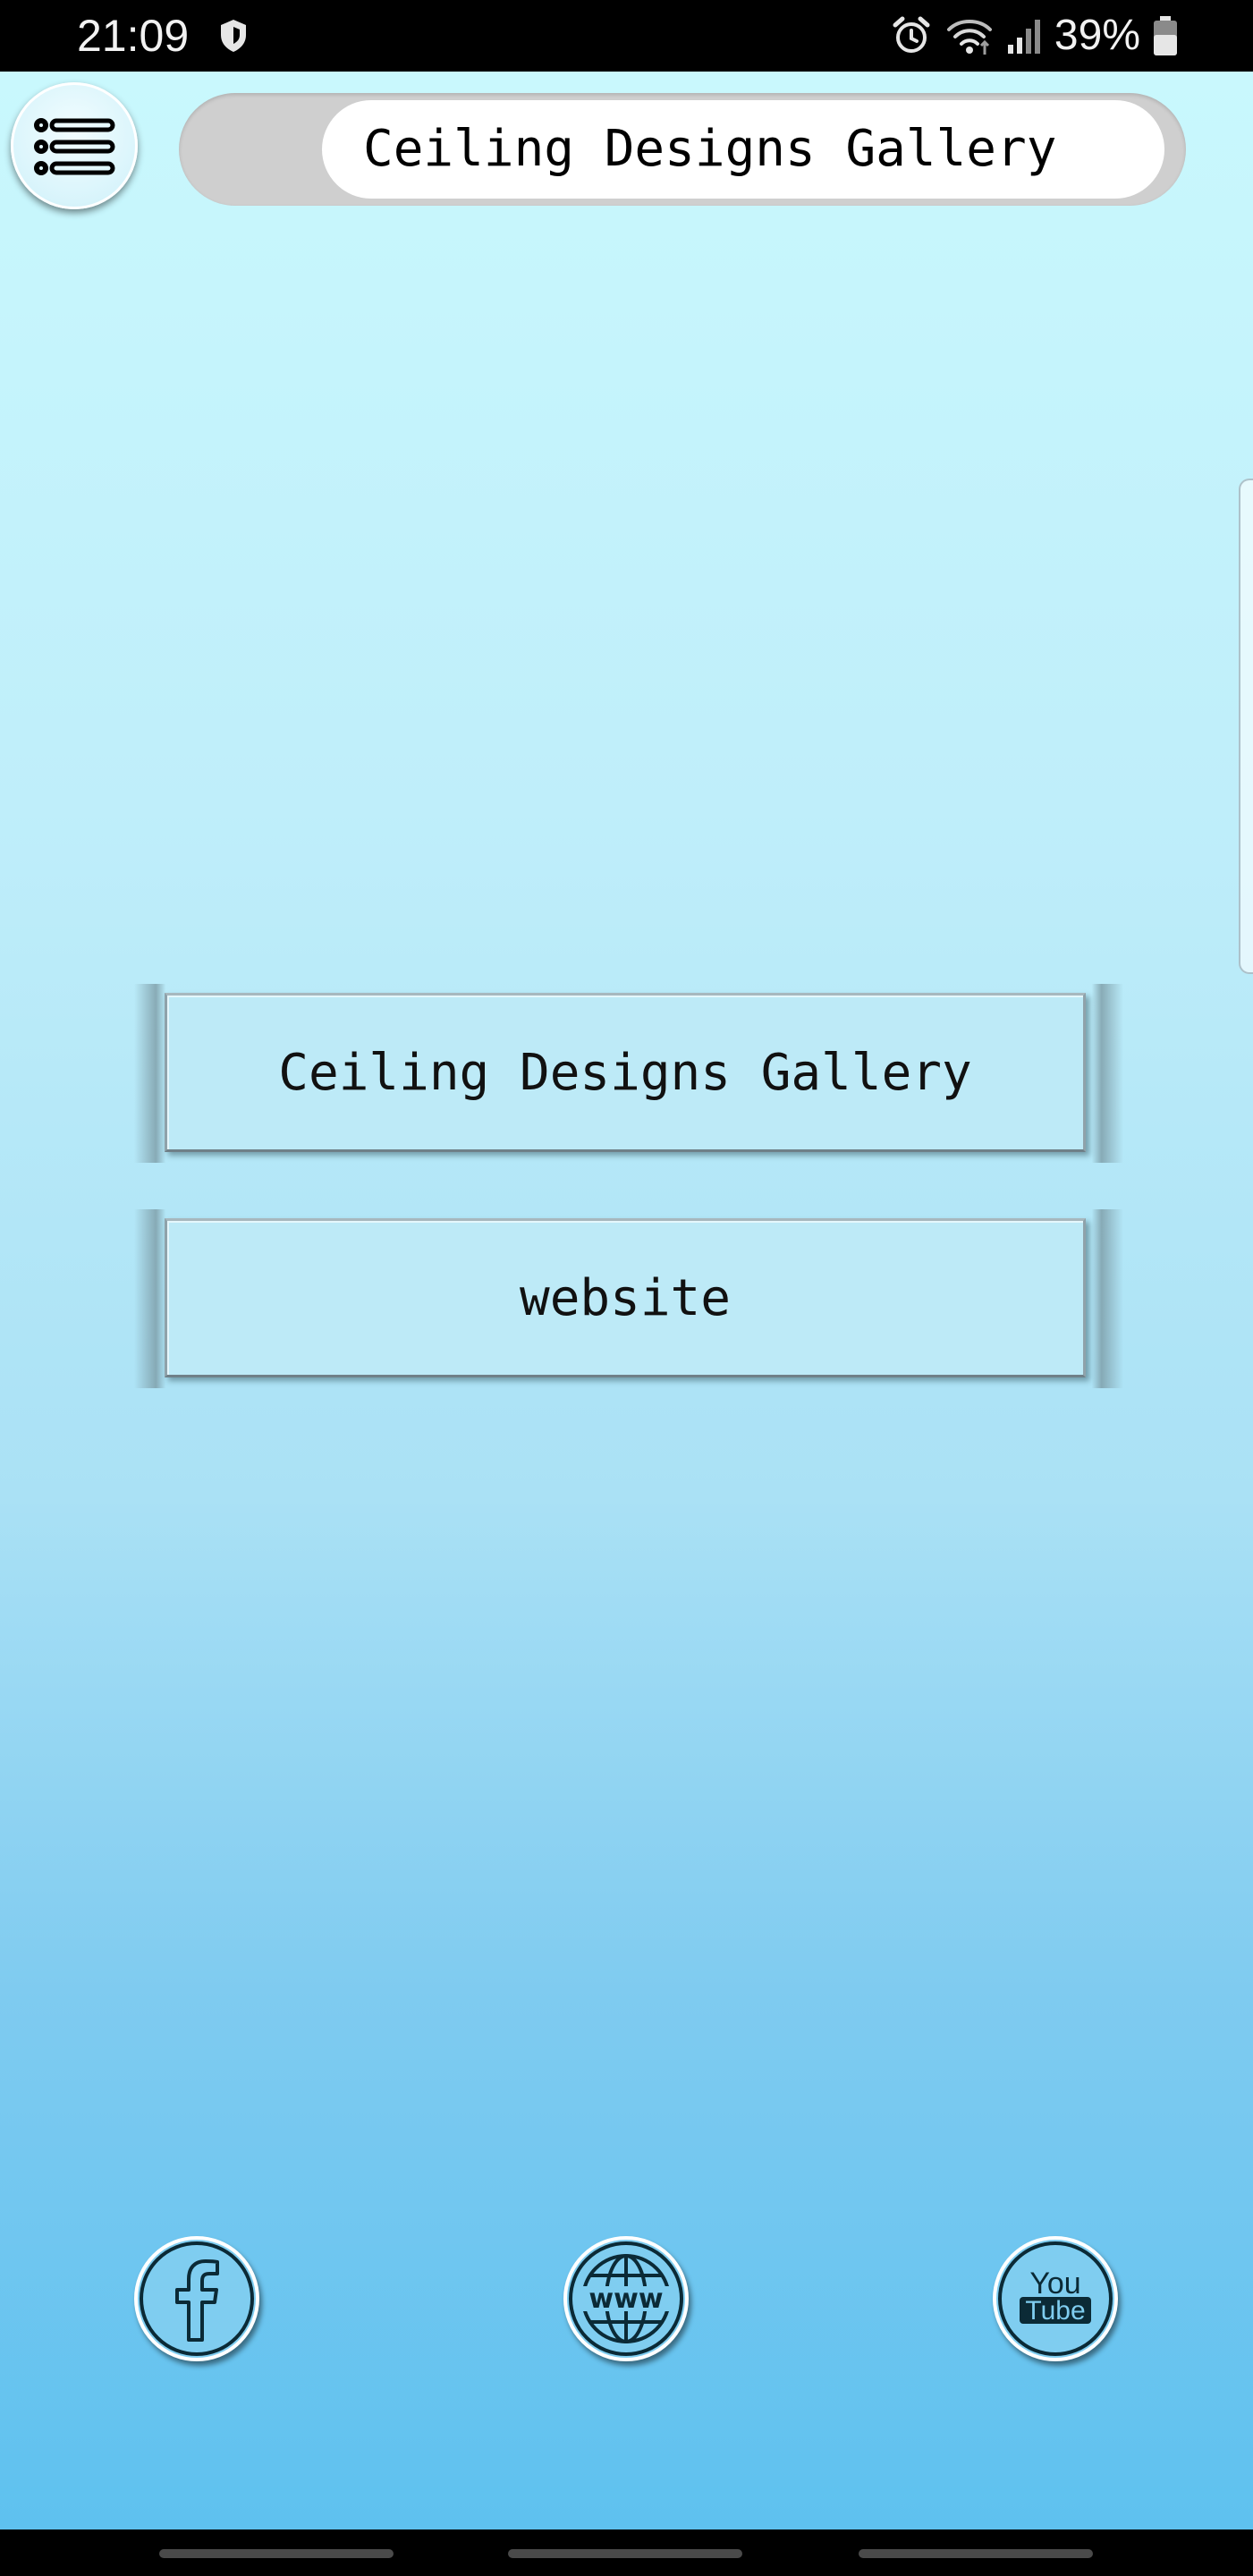 This screenshot has height=2576, width=1253. Describe the element at coordinates (626, 36) in the screenshot. I see `status-bar: 21:09 39%` at that location.